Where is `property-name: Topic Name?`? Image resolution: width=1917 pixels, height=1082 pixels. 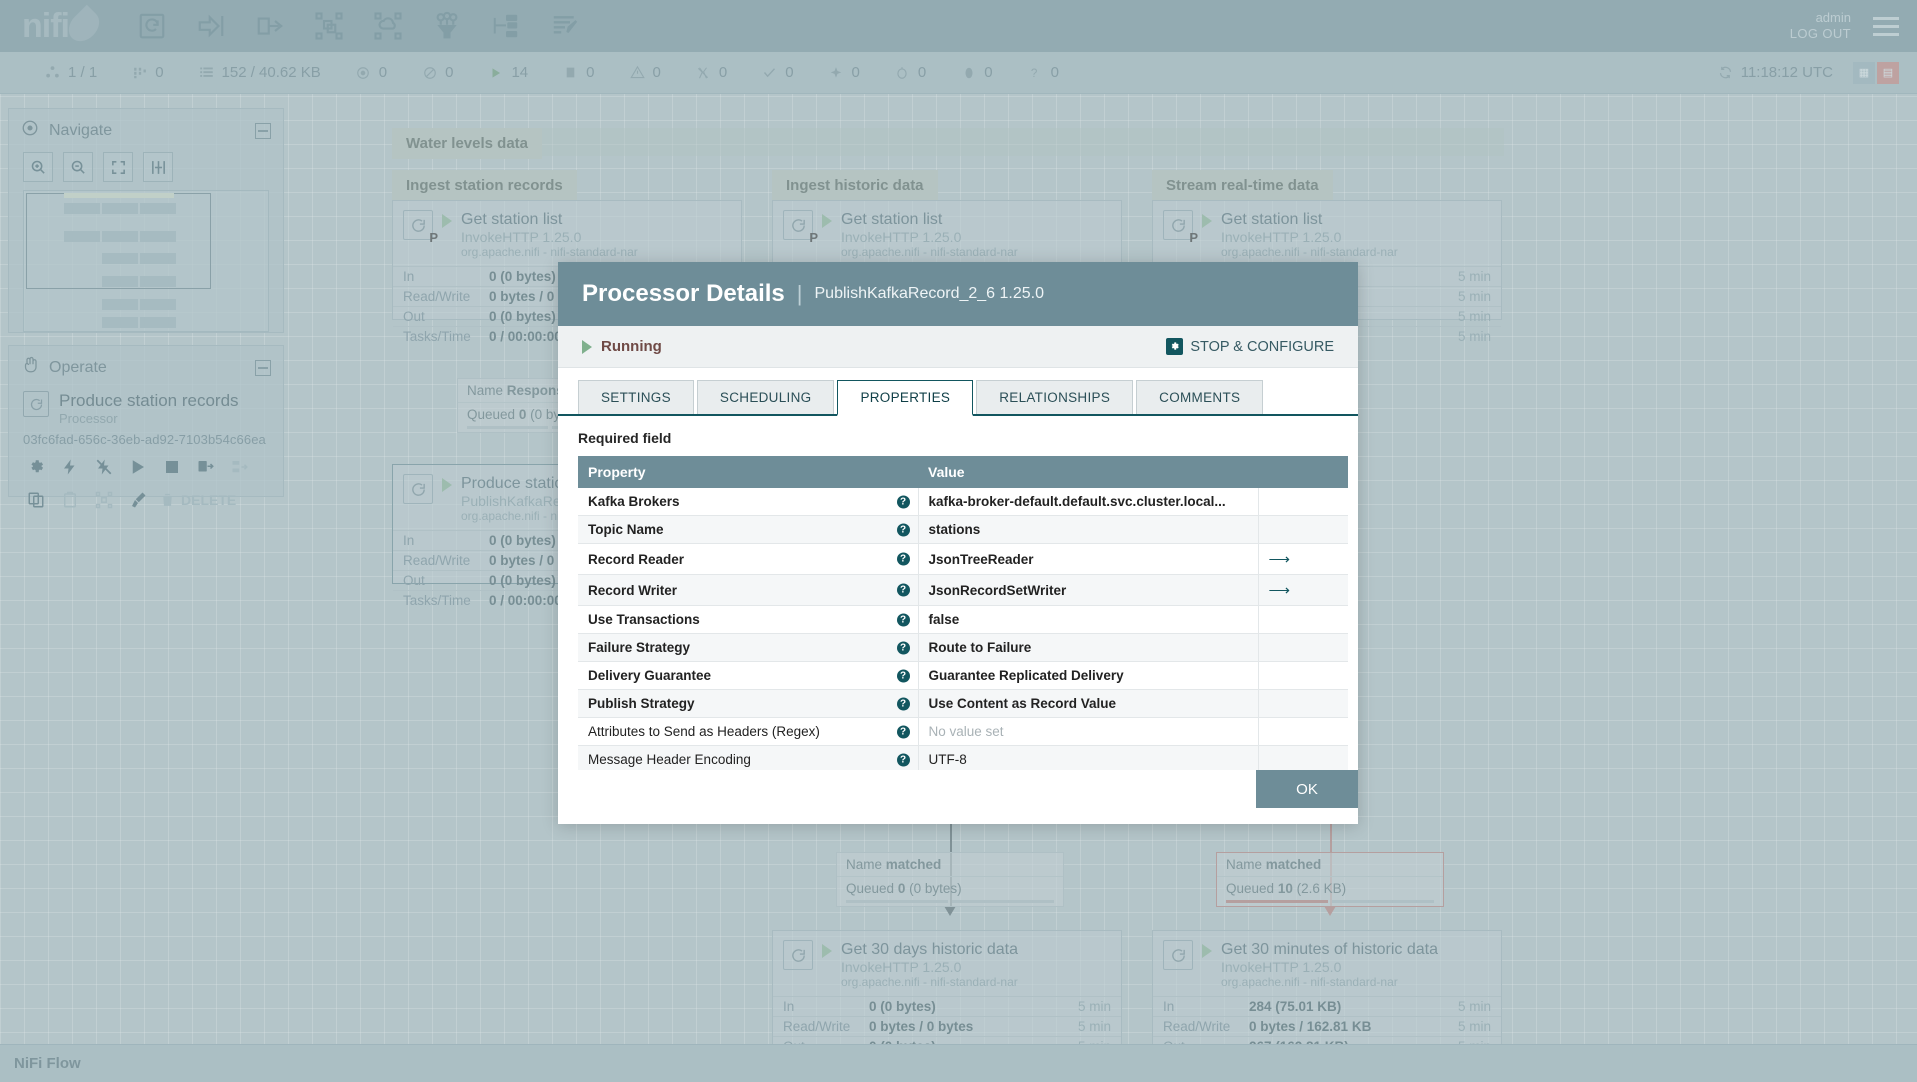
property-name: Topic Name? is located at coordinates (748, 529).